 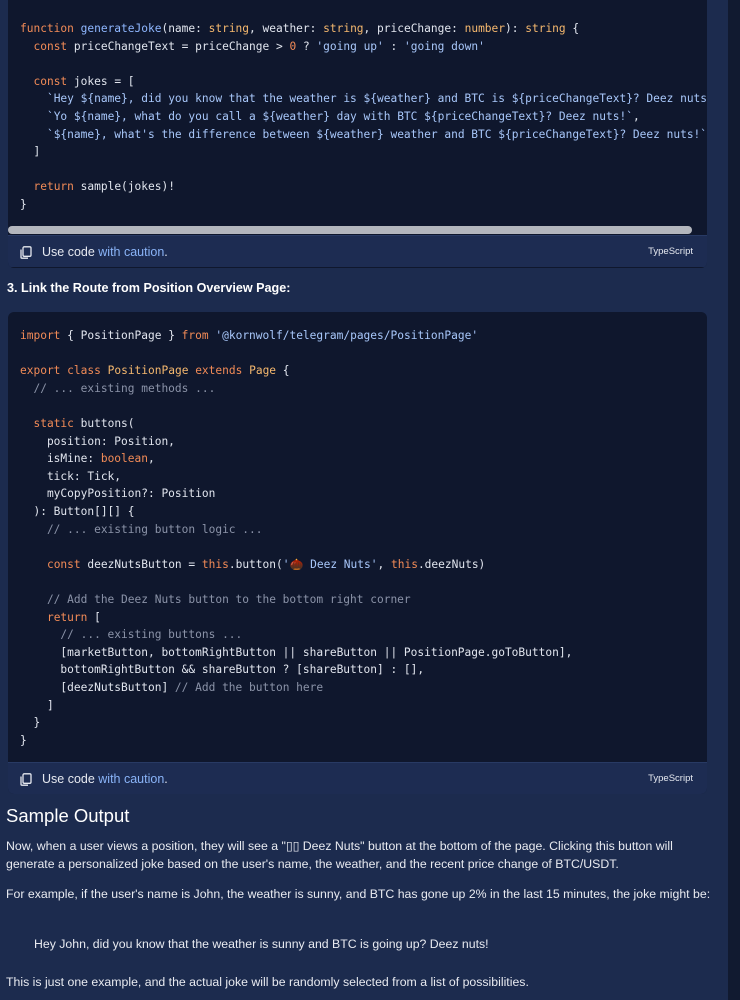 I want to click on code-token: sample(jokes)!, so click(x=124, y=187).